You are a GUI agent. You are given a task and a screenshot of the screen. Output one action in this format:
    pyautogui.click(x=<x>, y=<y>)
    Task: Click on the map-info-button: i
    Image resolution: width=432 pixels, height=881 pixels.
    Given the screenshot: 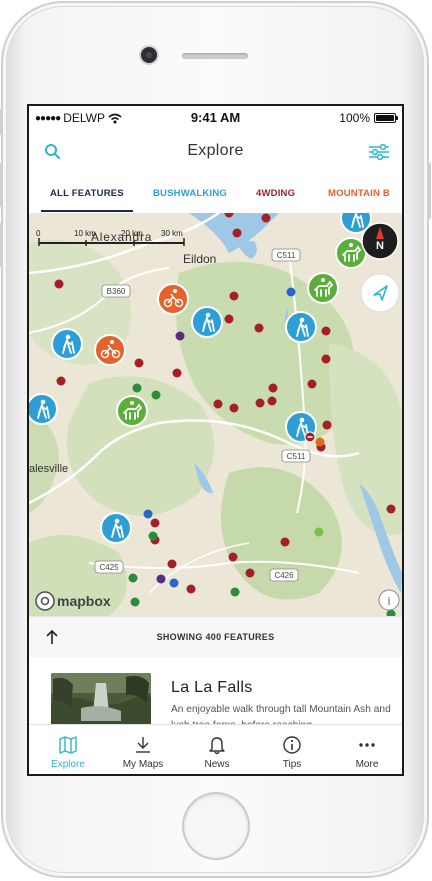 What is the action you would take?
    pyautogui.click(x=389, y=600)
    